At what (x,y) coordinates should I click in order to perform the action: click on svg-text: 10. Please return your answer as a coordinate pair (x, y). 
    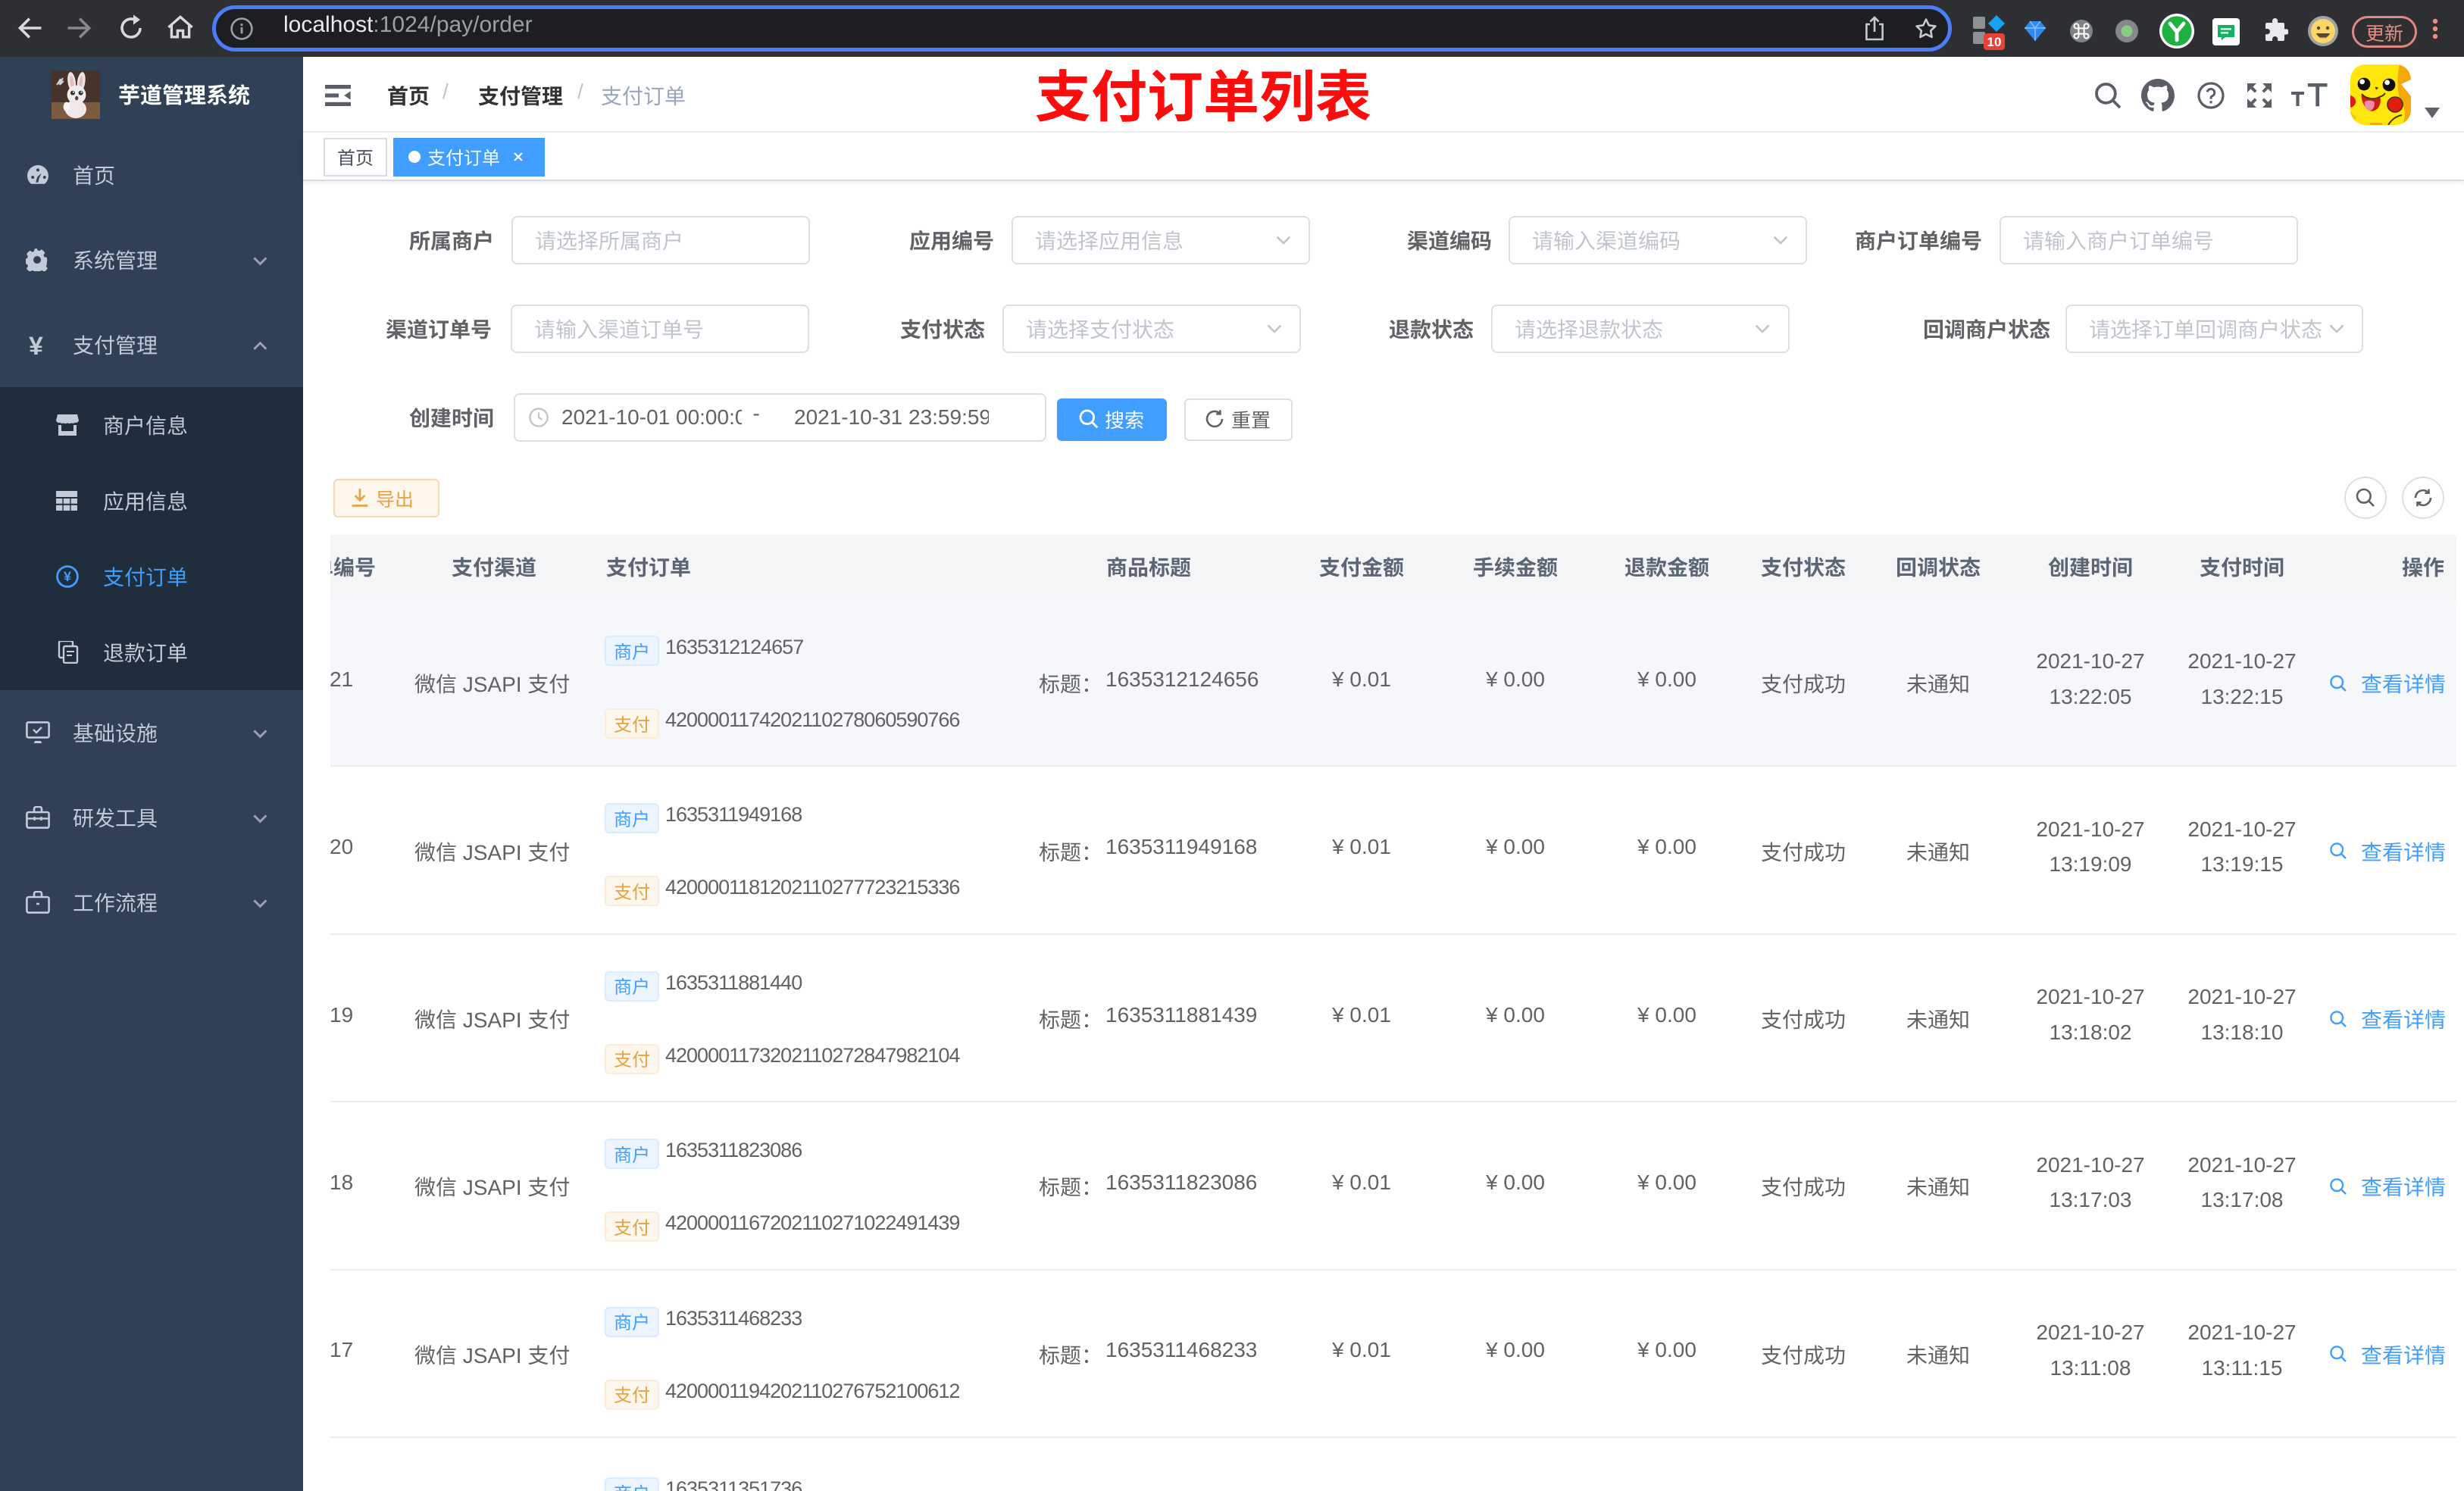
    Looking at the image, I should click on (1994, 42).